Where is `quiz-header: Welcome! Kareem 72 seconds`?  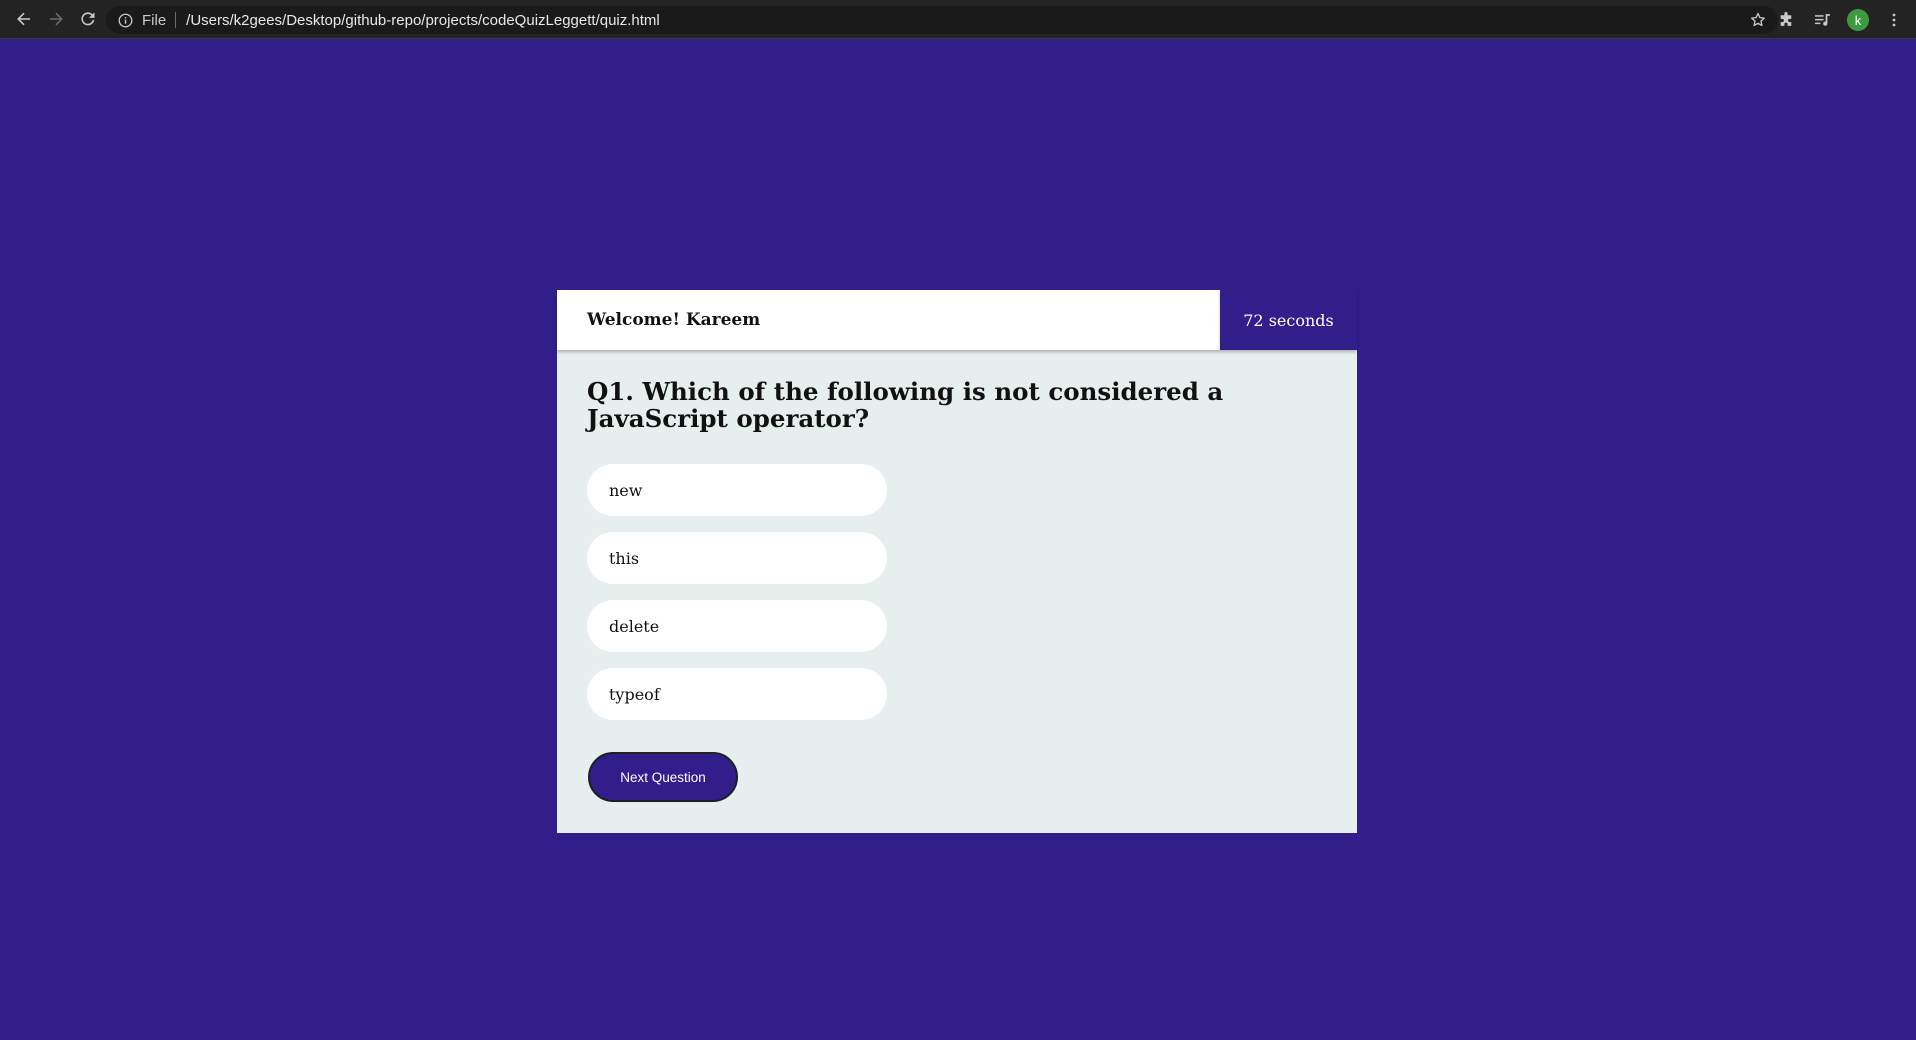 quiz-header: Welcome! Kareem 72 seconds is located at coordinates (957, 320).